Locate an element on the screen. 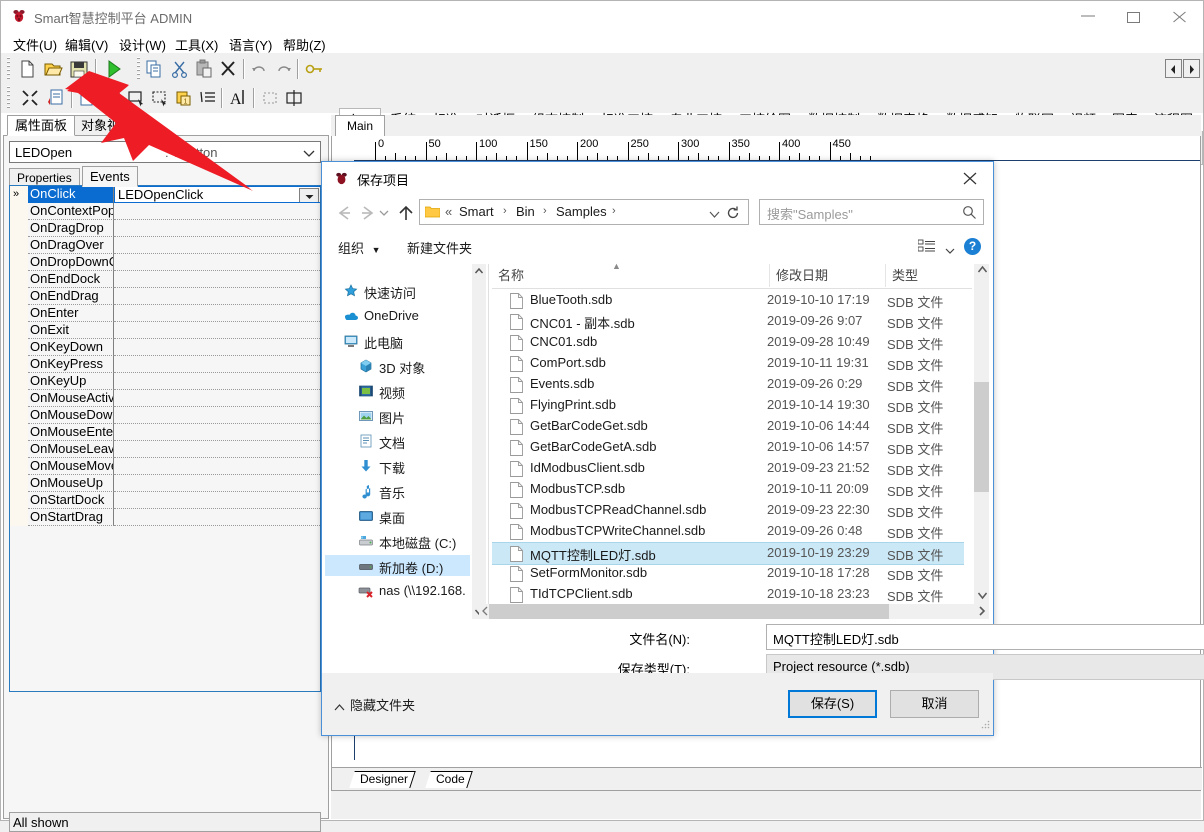  chevron-up-icon is located at coordinates (339, 707).